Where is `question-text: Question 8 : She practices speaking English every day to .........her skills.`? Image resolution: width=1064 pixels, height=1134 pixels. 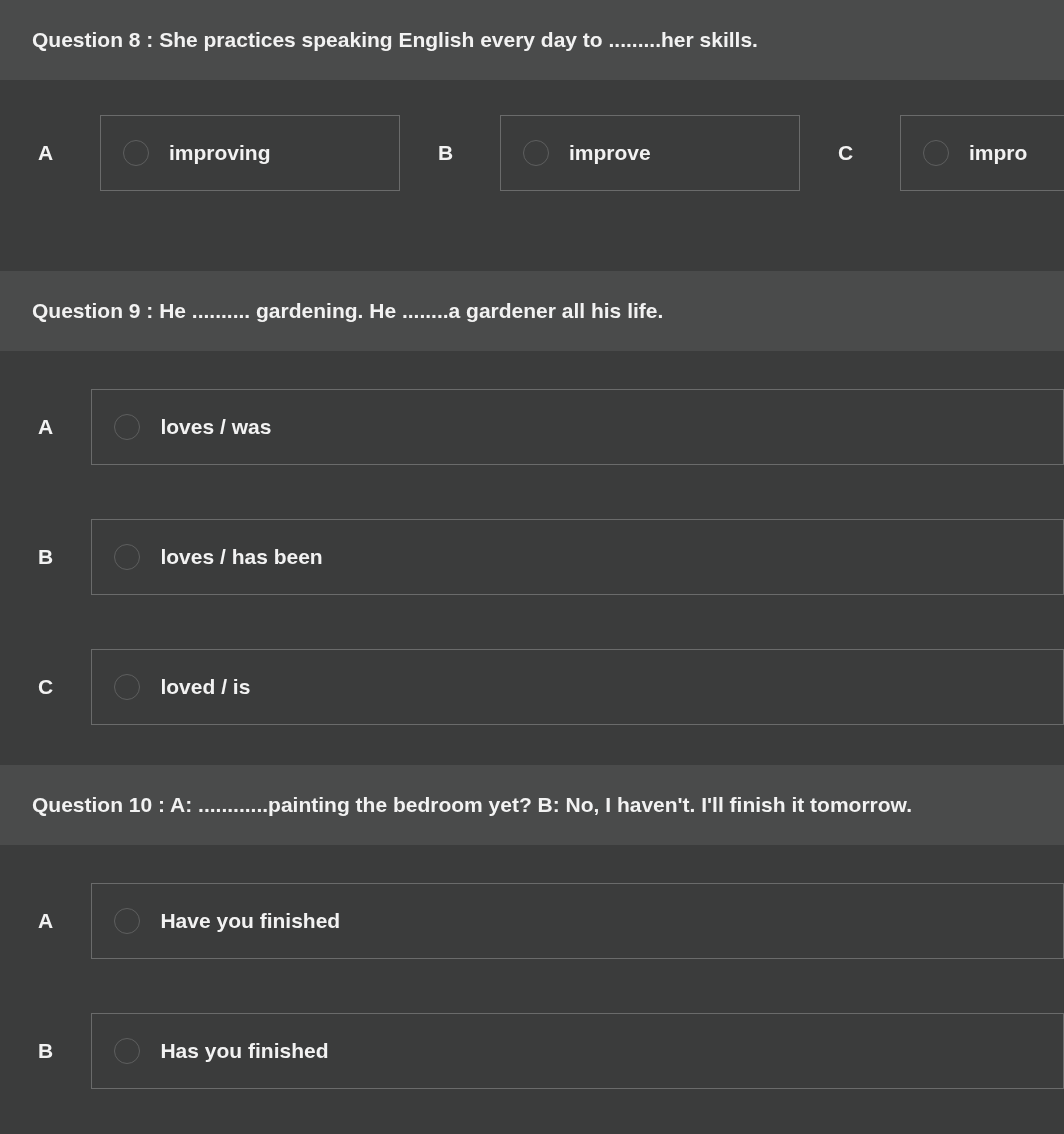
question-text: Question 8 : She practices speaking English every day to .........her skills. is located at coordinates (395, 40).